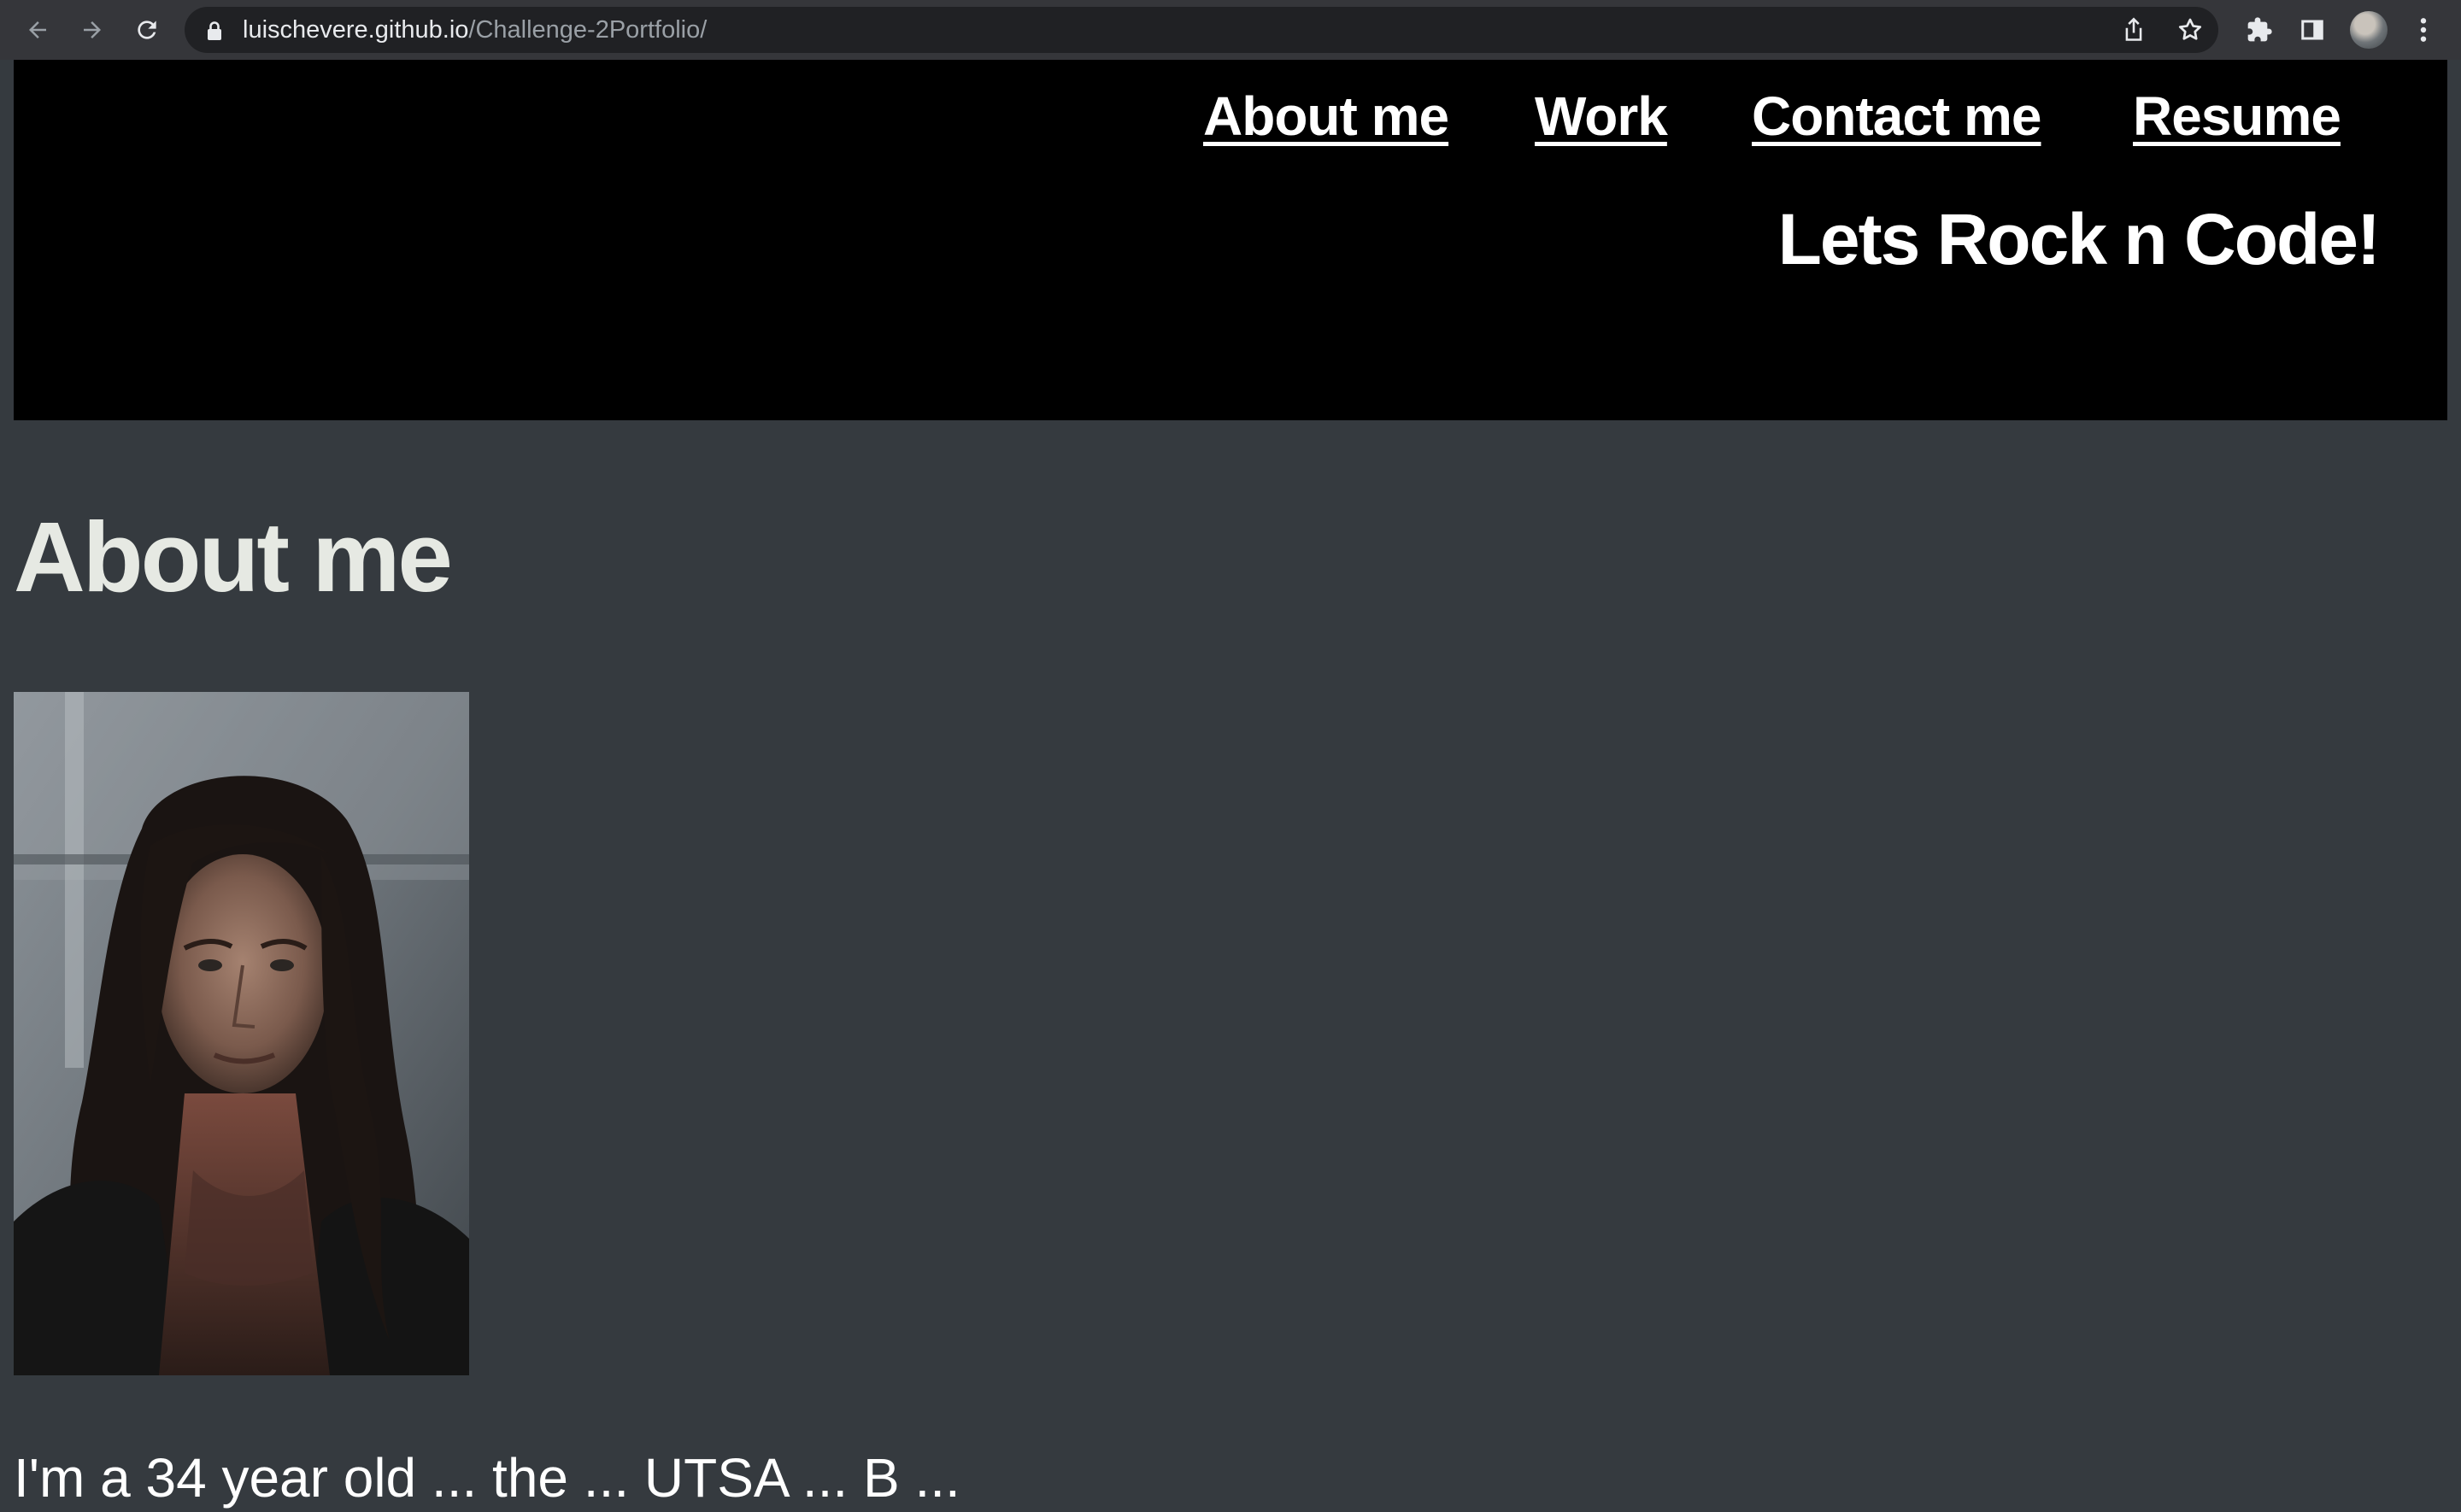 This screenshot has width=2461, height=1512. What do you see at coordinates (214, 31) in the screenshot?
I see `lock-icon` at bounding box center [214, 31].